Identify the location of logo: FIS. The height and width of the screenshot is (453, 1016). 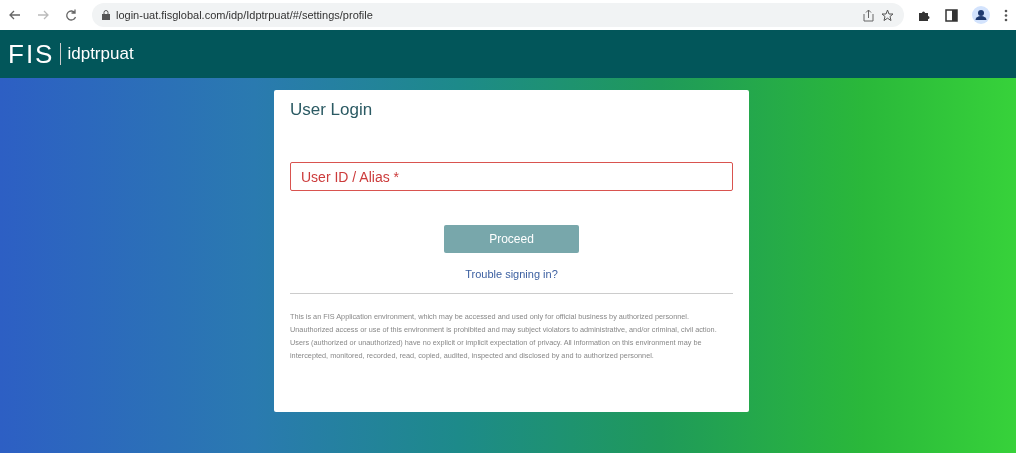
(31, 54).